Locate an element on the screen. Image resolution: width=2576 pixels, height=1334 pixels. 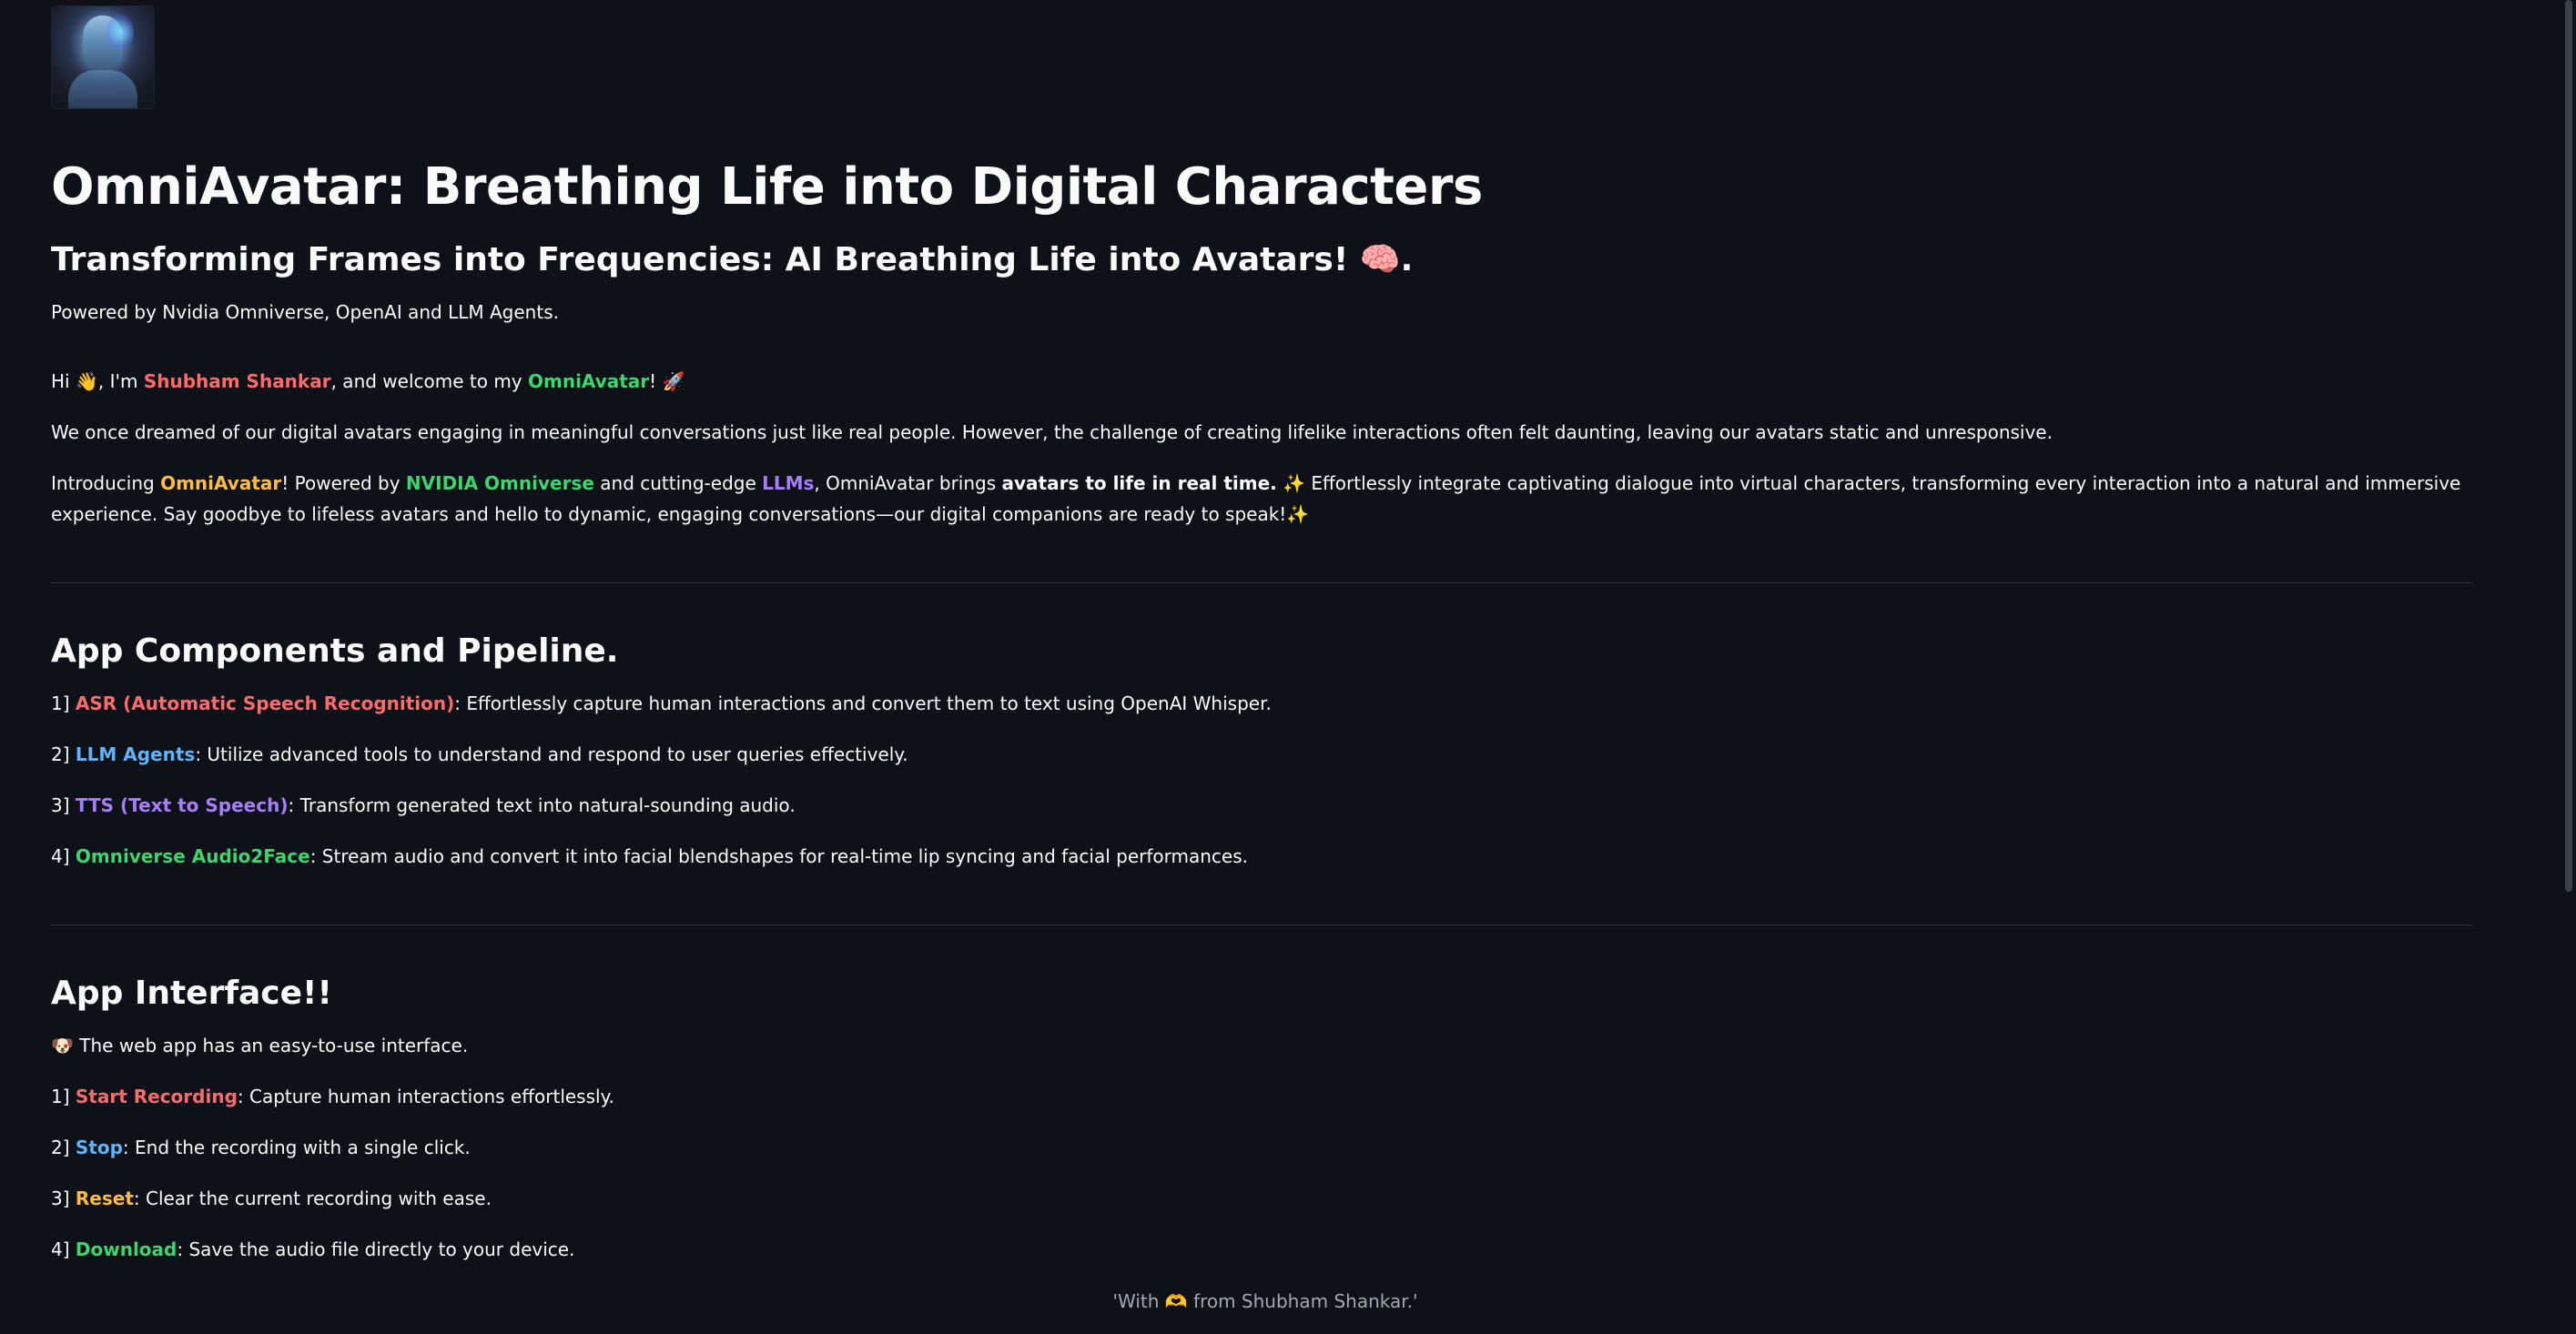
author-name: Shubham Shankar is located at coordinates (237, 381).